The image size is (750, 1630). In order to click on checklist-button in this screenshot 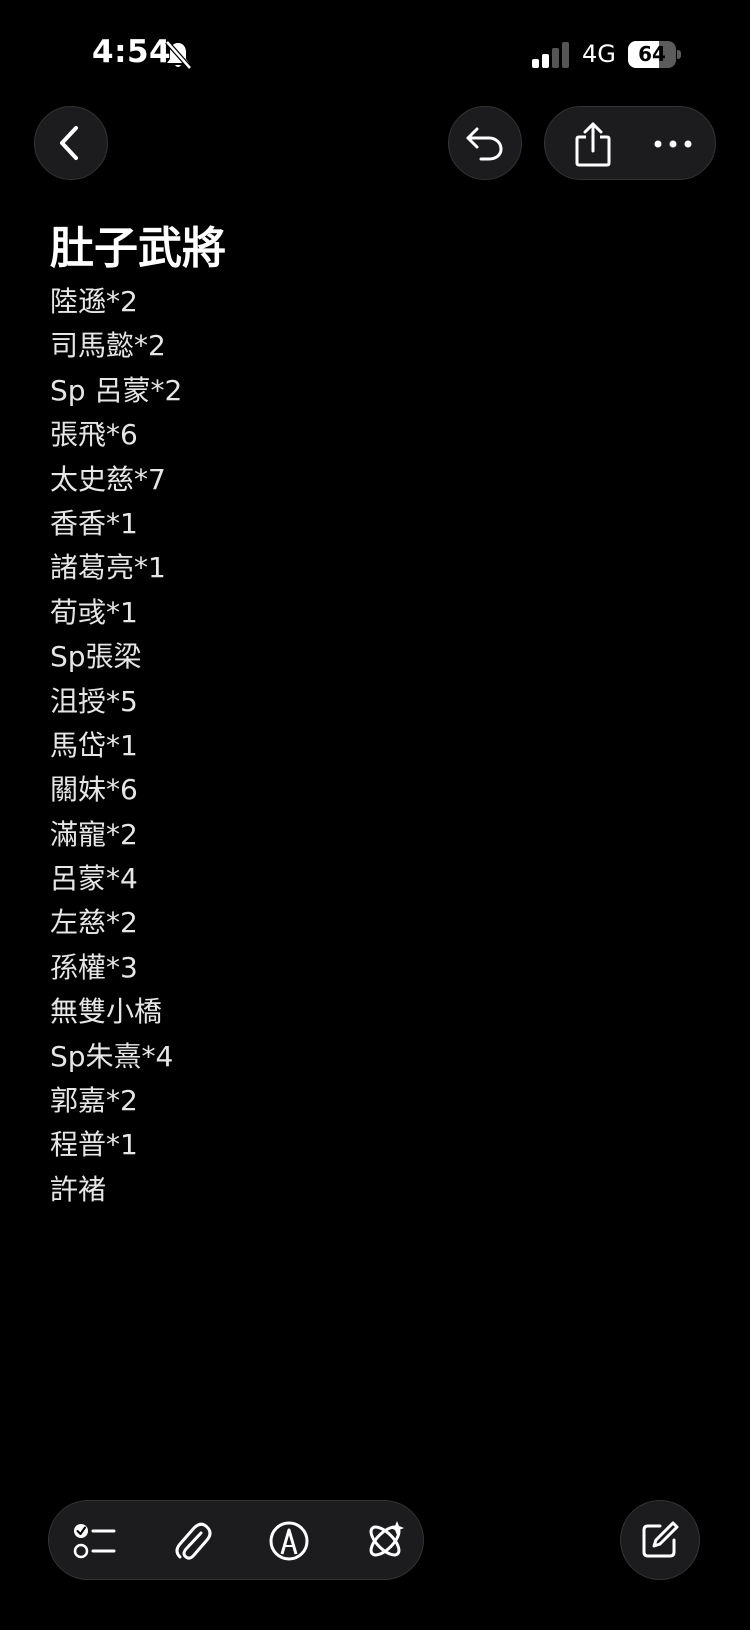, I will do `click(95, 1541)`.